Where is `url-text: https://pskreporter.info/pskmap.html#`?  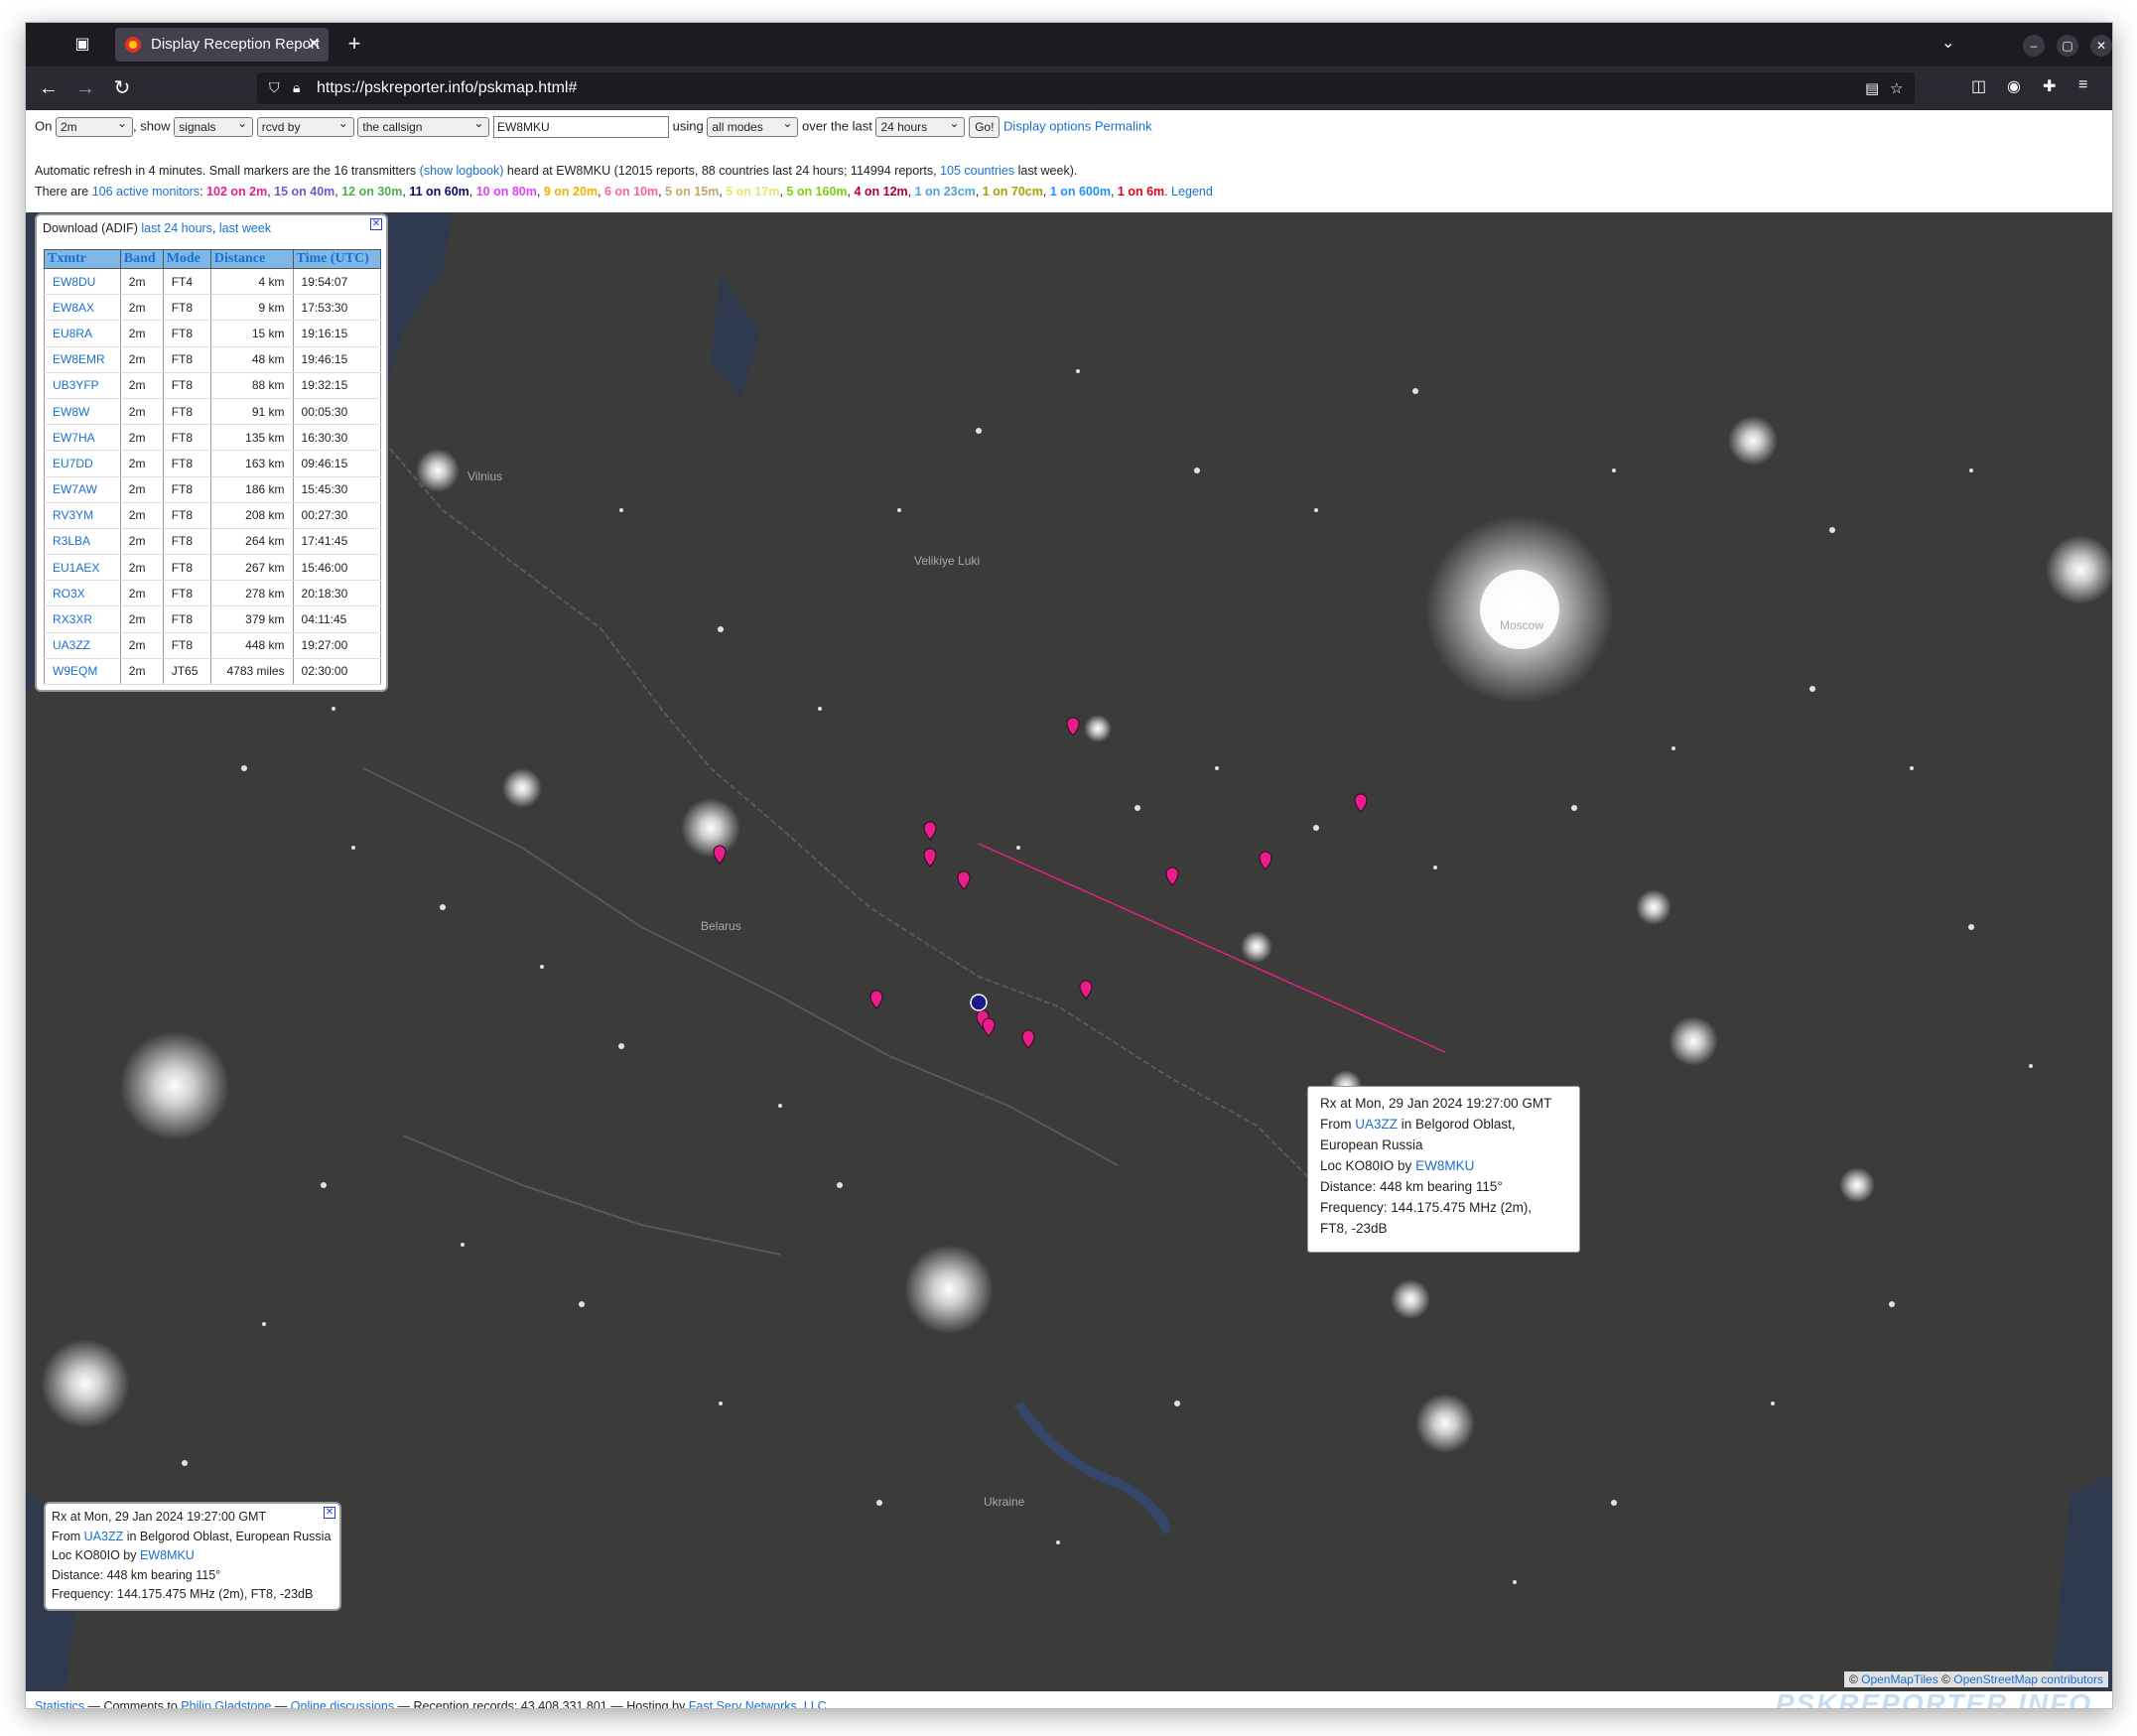 url-text: https://pskreporter.info/pskmap.html# is located at coordinates (447, 88).